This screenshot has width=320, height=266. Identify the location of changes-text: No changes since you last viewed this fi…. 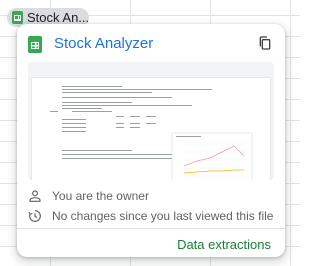
(163, 216).